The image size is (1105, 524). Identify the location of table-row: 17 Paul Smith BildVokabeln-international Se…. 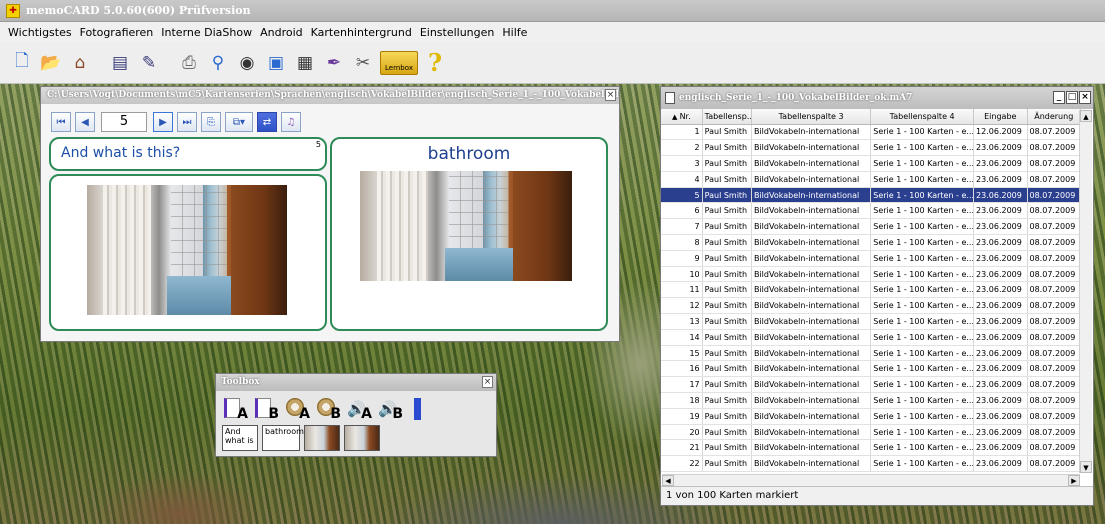
(871, 385).